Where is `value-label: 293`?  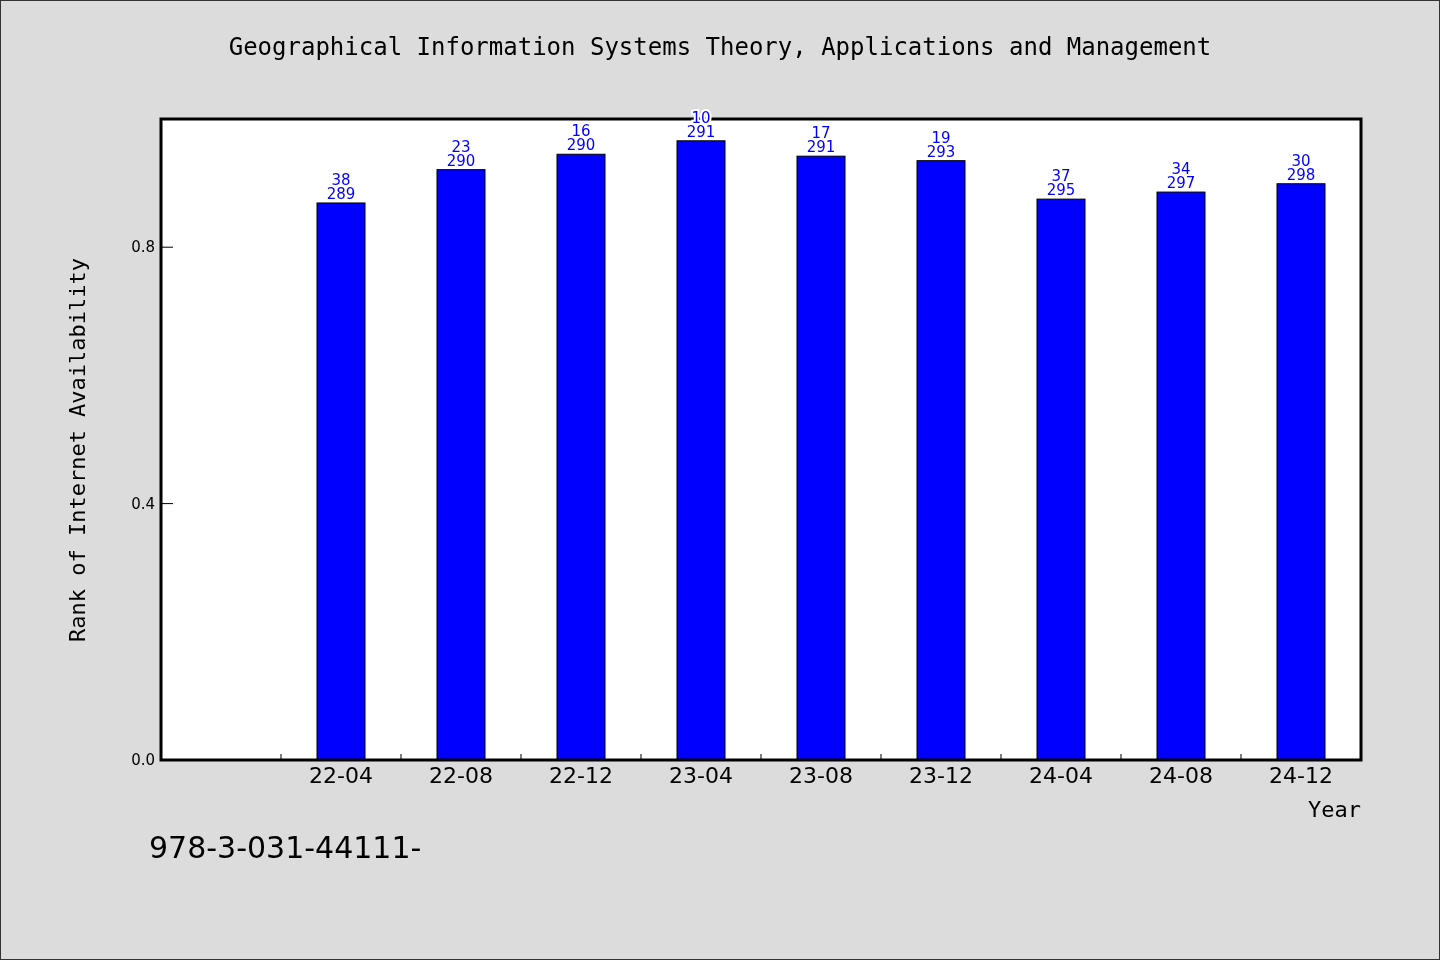 value-label: 293 is located at coordinates (941, 151).